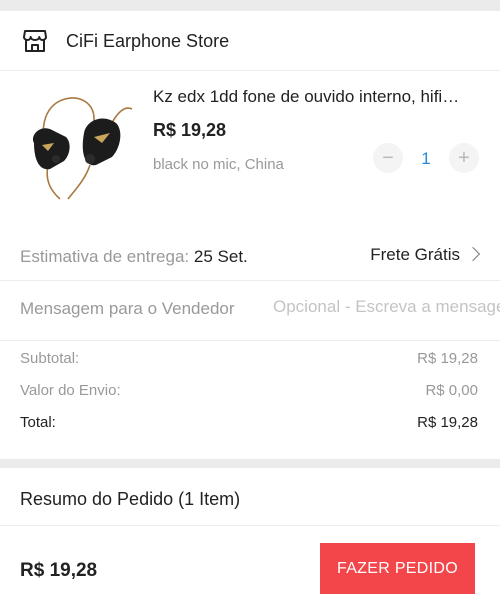 The height and width of the screenshot is (612, 500). I want to click on divider, so click(250, 525).